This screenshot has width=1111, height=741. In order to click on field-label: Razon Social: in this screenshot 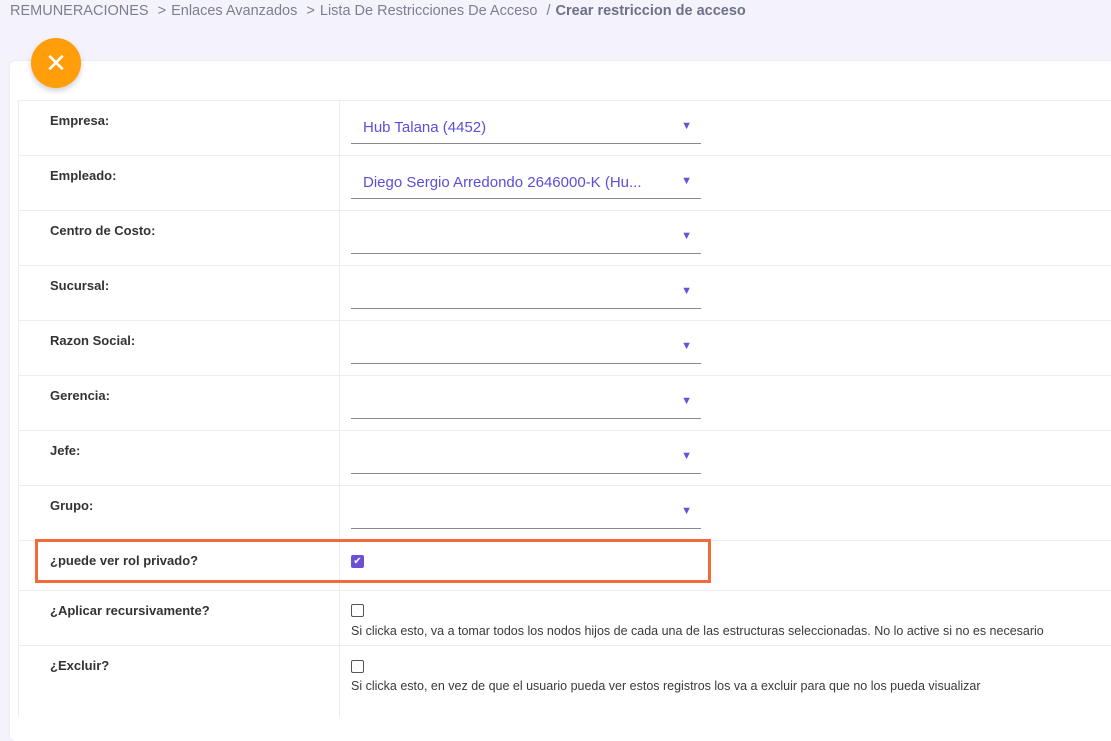, I will do `click(179, 348)`.